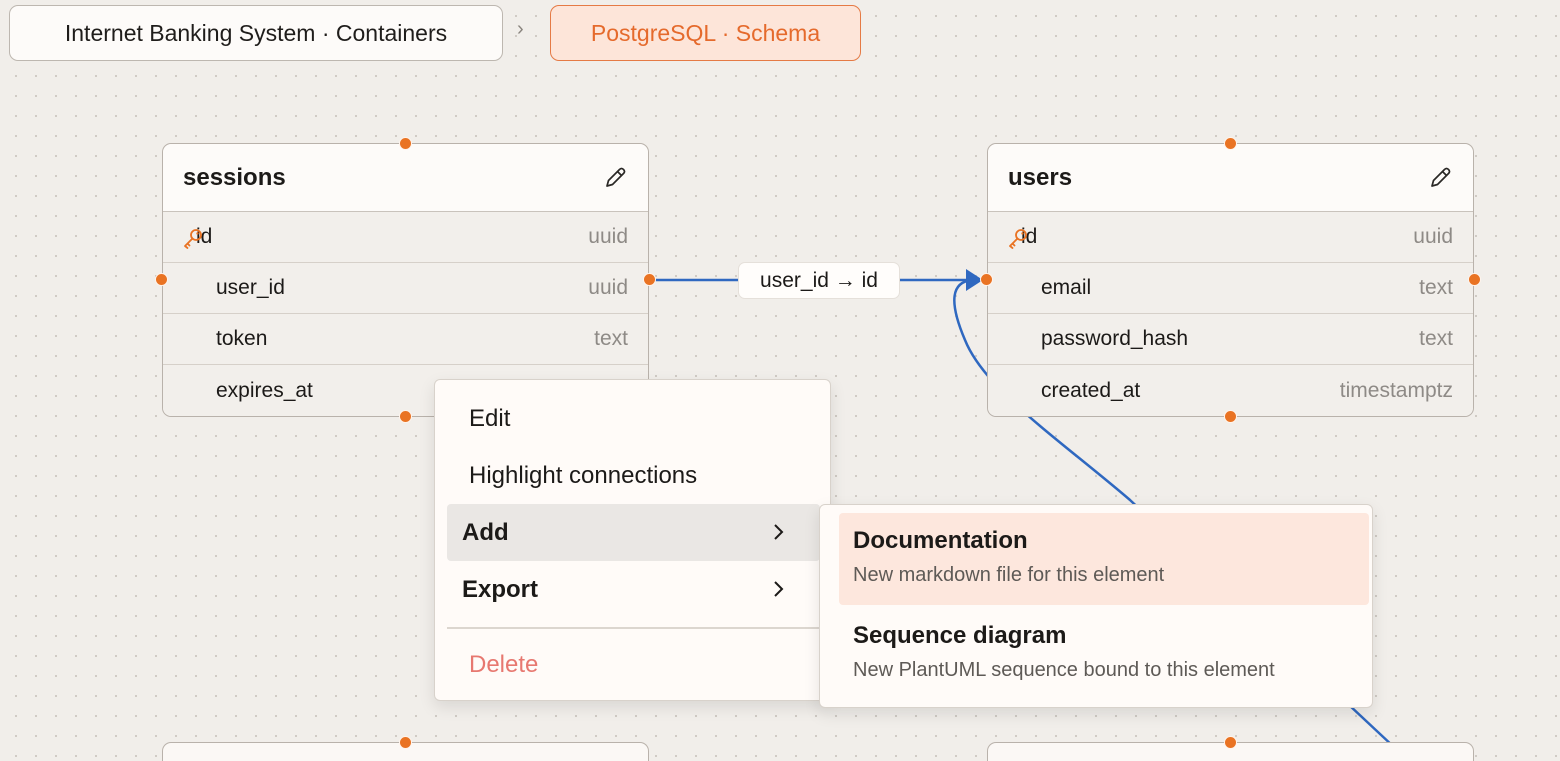 The image size is (1560, 761). Describe the element at coordinates (1066, 287) in the screenshot. I see `column-name: email` at that location.